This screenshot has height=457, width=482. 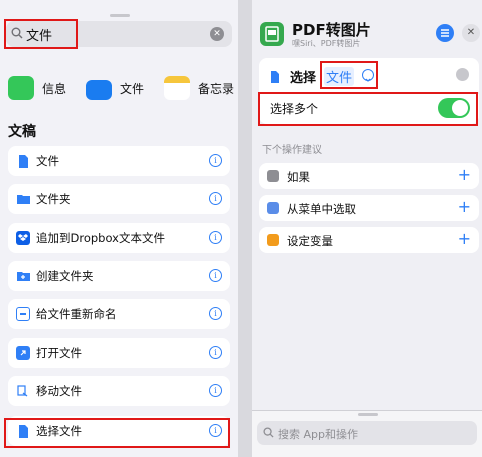 What do you see at coordinates (37, 88) in the screenshot?
I see `app-messages: 信息` at bounding box center [37, 88].